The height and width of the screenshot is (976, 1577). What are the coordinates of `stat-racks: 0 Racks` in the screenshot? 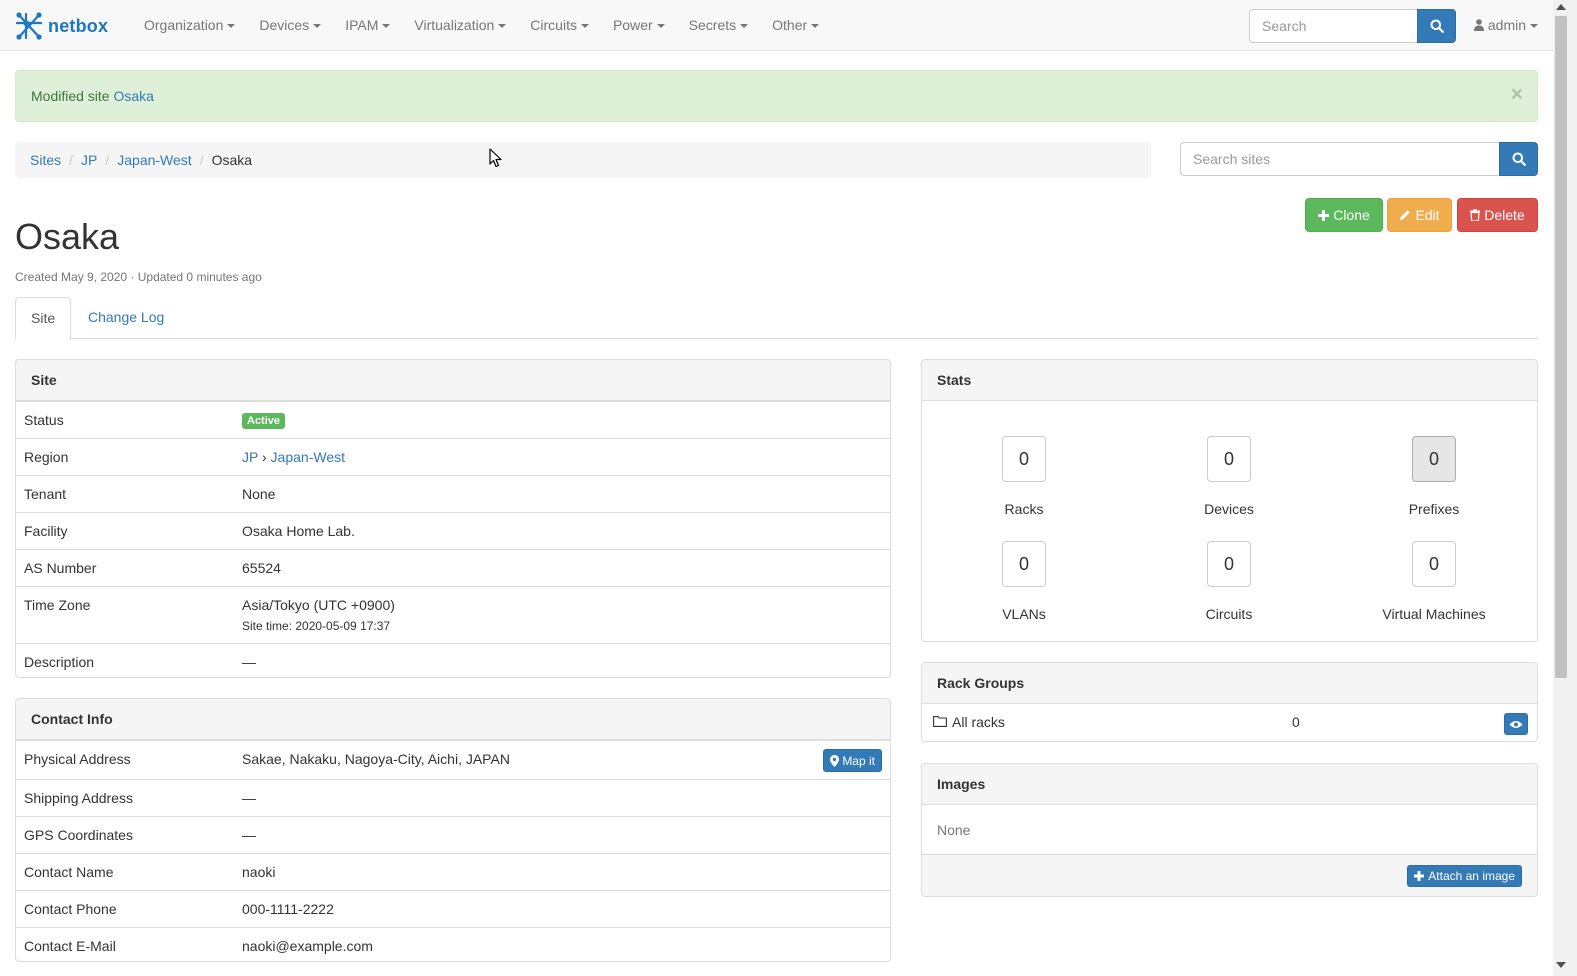 It's located at (1024, 476).